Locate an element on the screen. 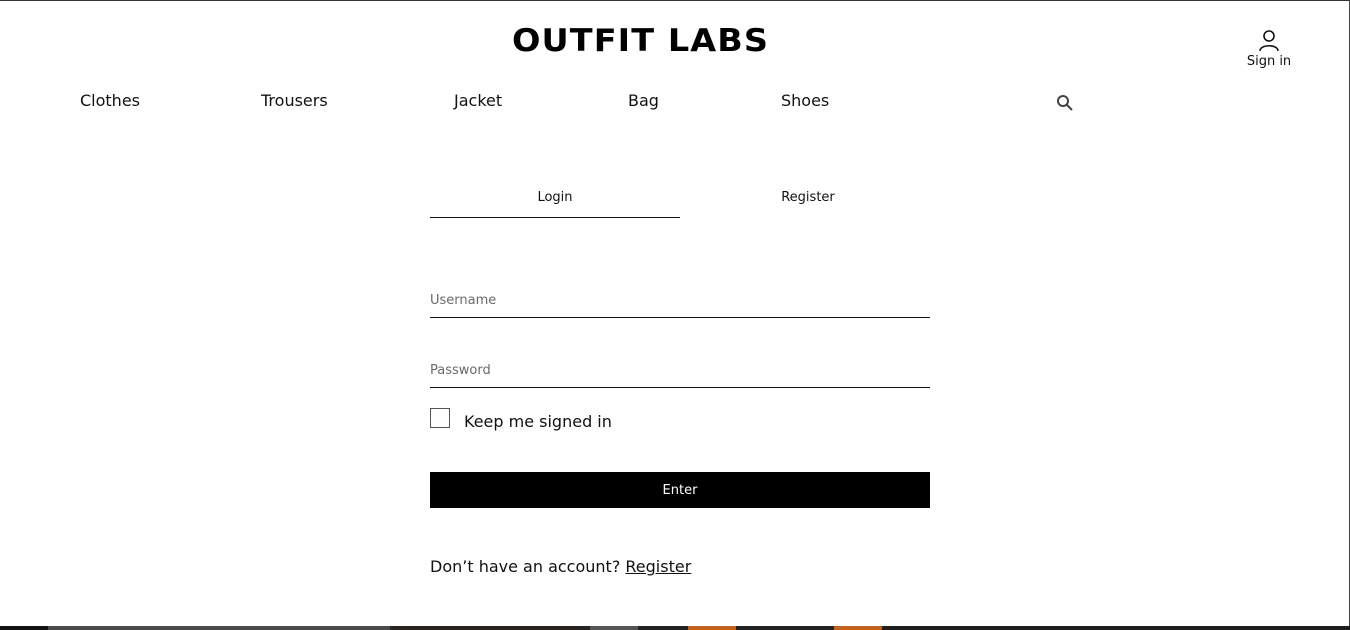 This screenshot has width=1350, height=630. nav-item-jacket: Jacket is located at coordinates (478, 101).